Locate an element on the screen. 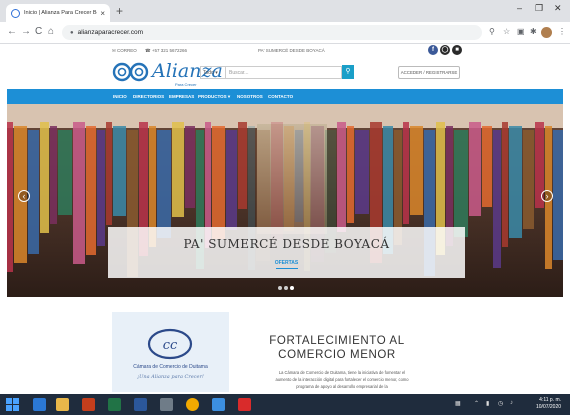 The height and width of the screenshot is (415, 570). tab-title: Inicio | Alianza Para Crecer Boya is located at coordinates (60, 13).